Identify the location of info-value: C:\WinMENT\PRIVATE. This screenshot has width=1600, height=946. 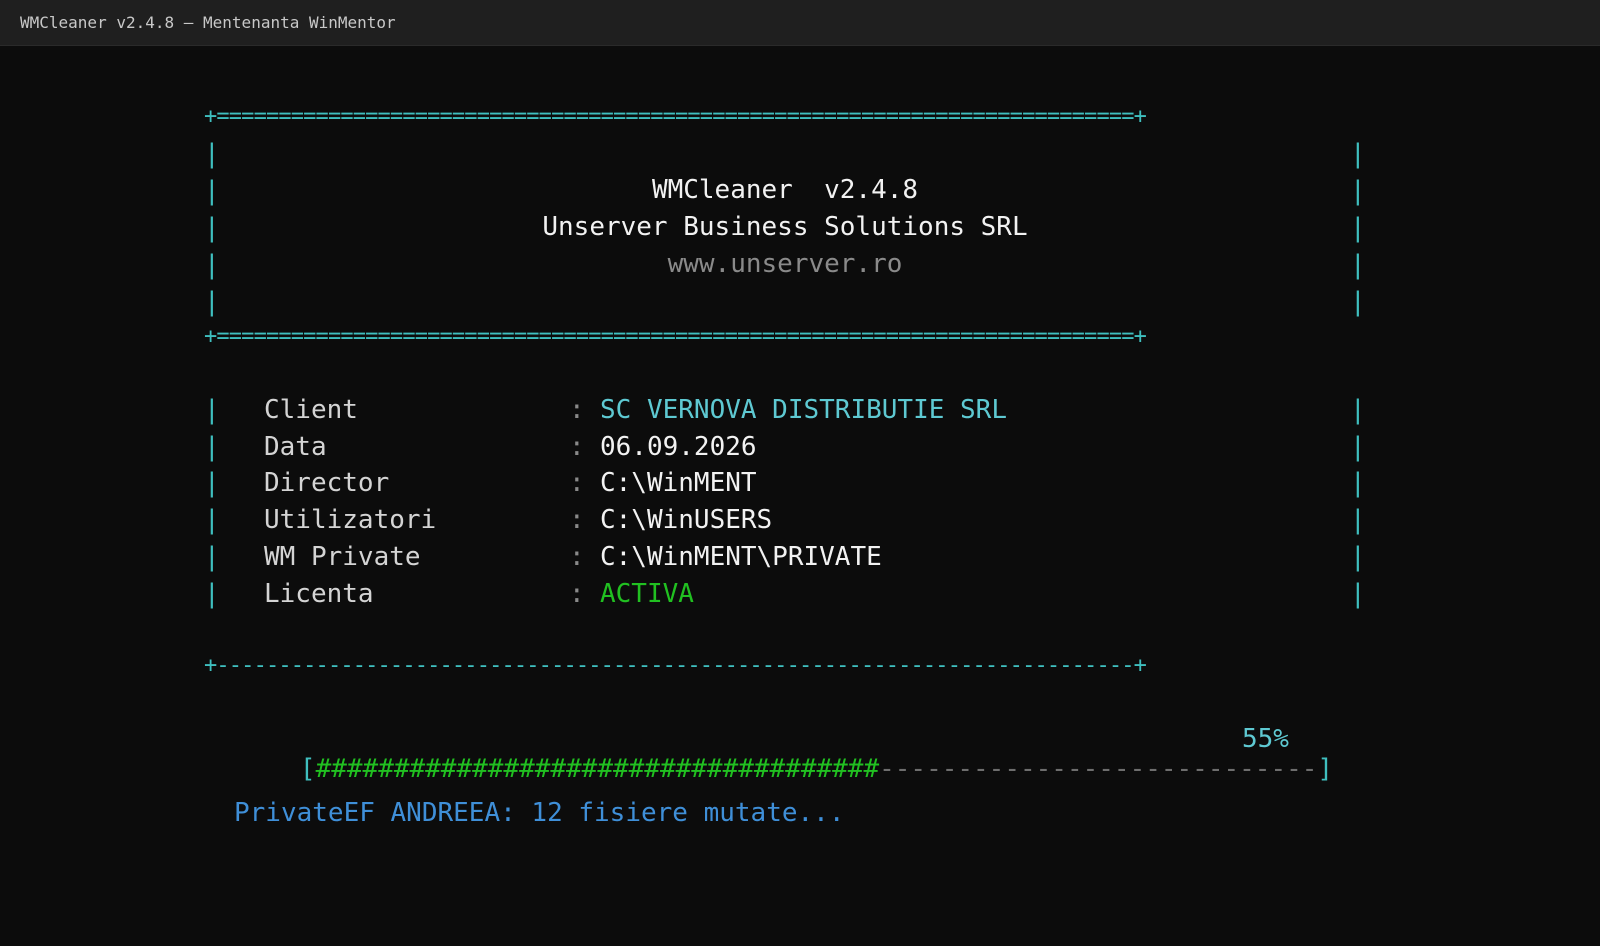
(741, 556).